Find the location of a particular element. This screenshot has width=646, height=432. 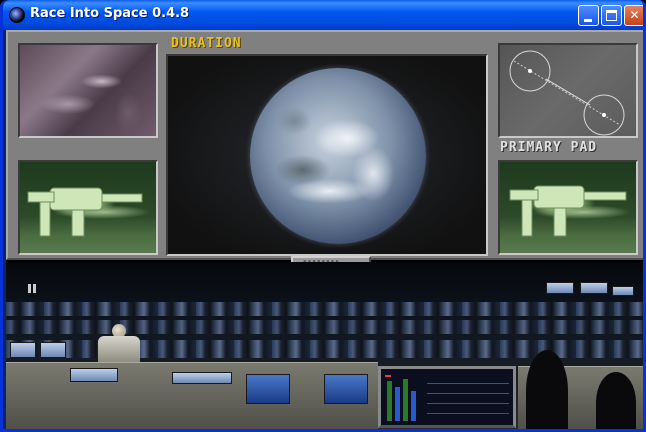

orbit-diagram is located at coordinates (568, 90).